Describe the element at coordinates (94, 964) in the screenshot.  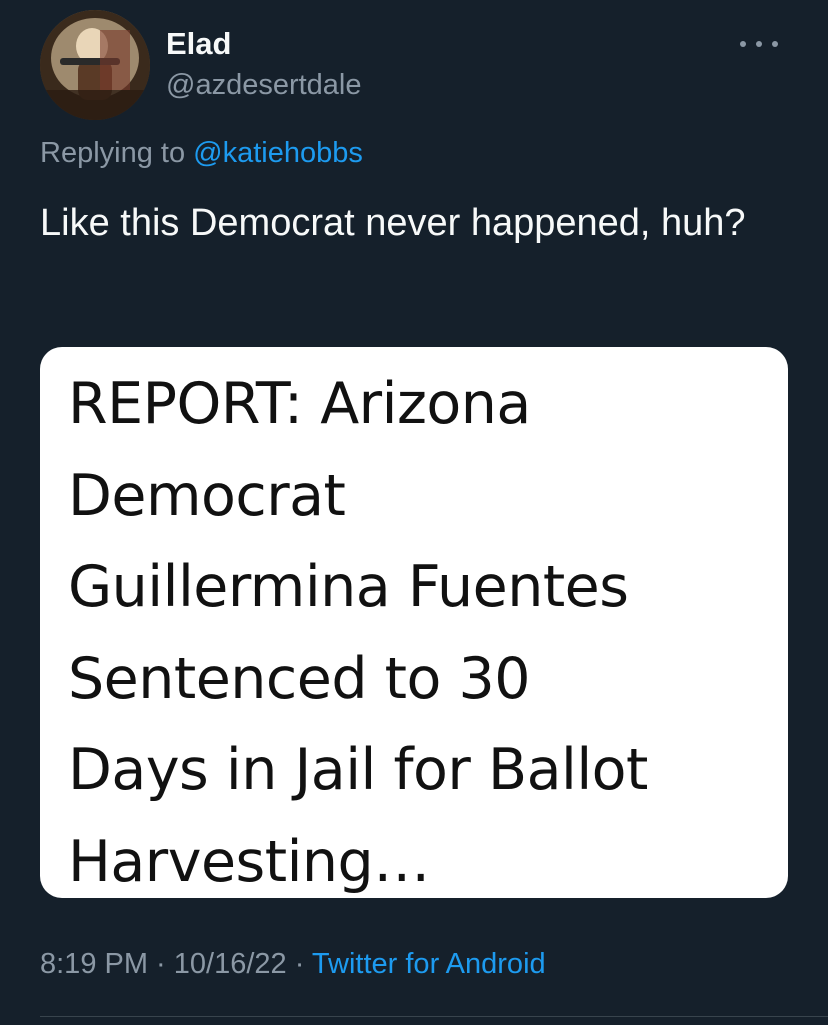
I see `tweet-time: 8:19 PM` at that location.